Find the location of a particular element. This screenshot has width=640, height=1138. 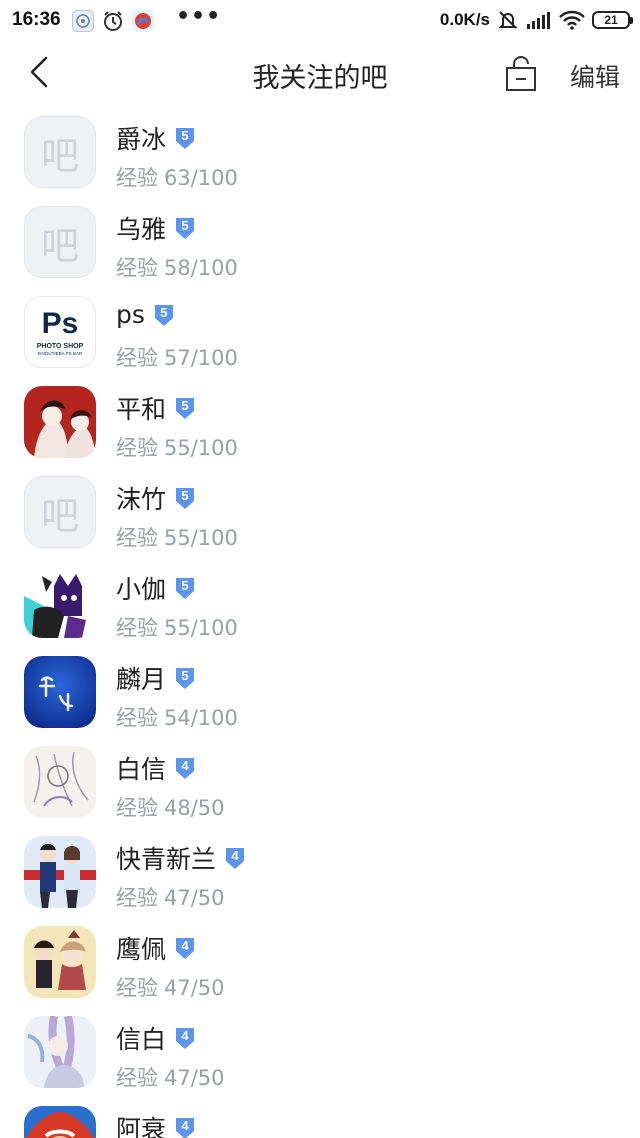

net-speed: 0.0K/s is located at coordinates (464, 19).